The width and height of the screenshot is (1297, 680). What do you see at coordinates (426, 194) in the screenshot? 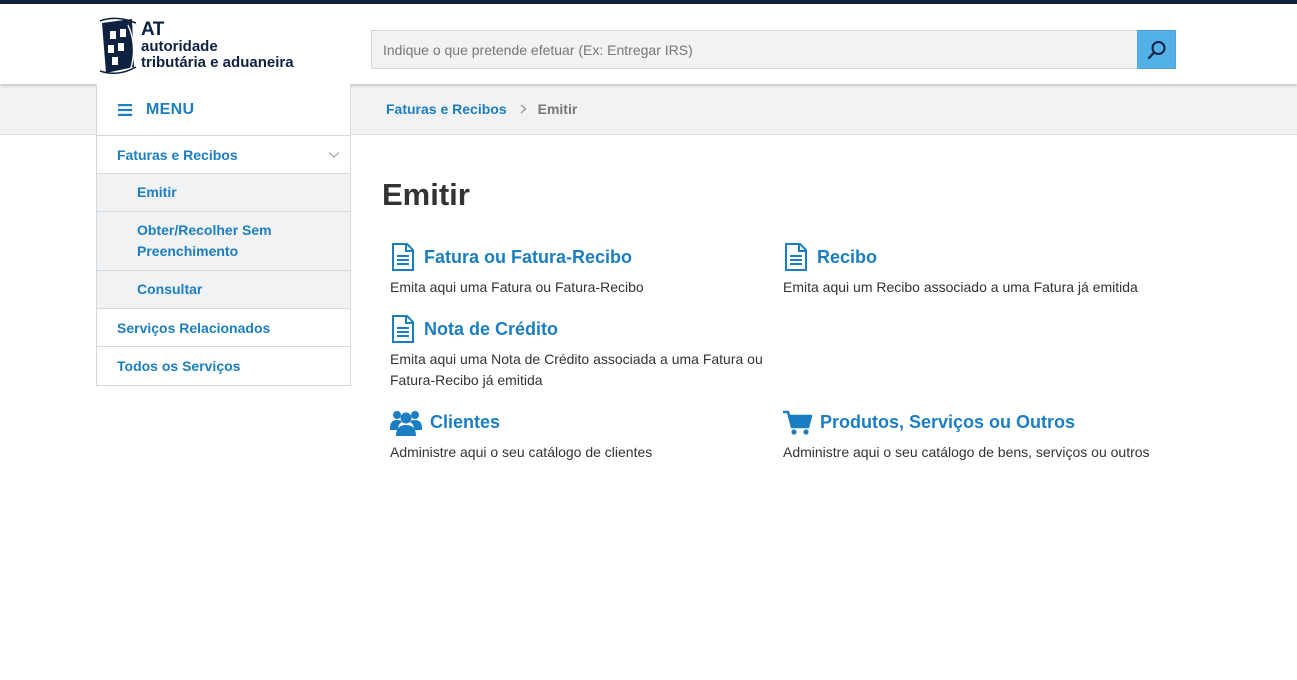
I see `page-title: Emitir` at bounding box center [426, 194].